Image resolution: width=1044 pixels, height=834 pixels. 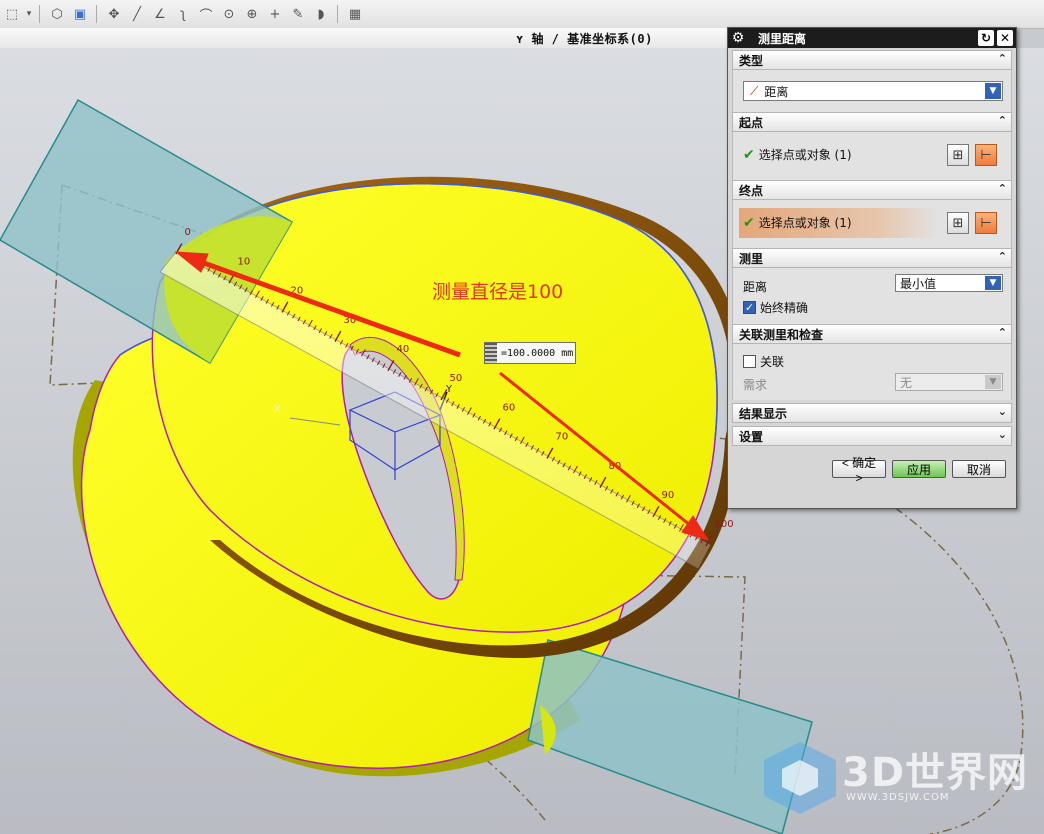 I want to click on end-select-row: ✔ 选择点或对象 (1), so click(x=797, y=222).